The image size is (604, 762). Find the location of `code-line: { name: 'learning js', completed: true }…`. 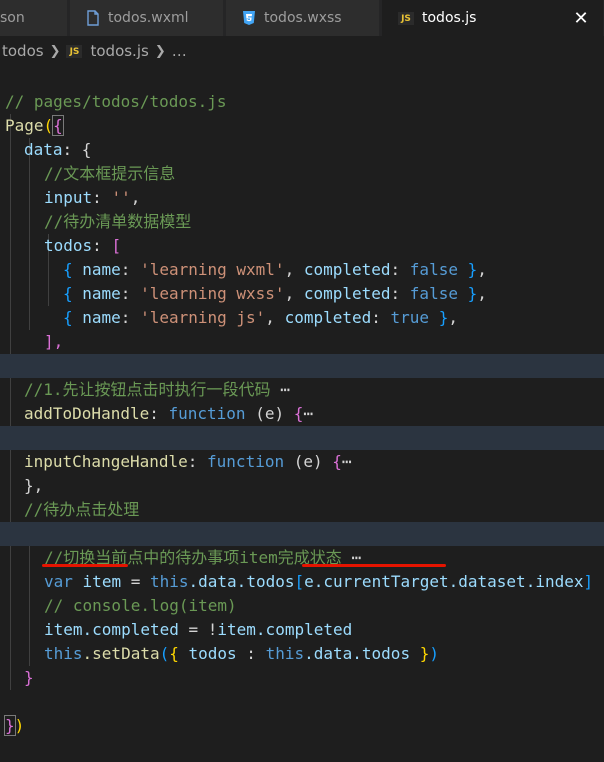

code-line: { name: 'learning js', completed: true }… is located at coordinates (260, 317).